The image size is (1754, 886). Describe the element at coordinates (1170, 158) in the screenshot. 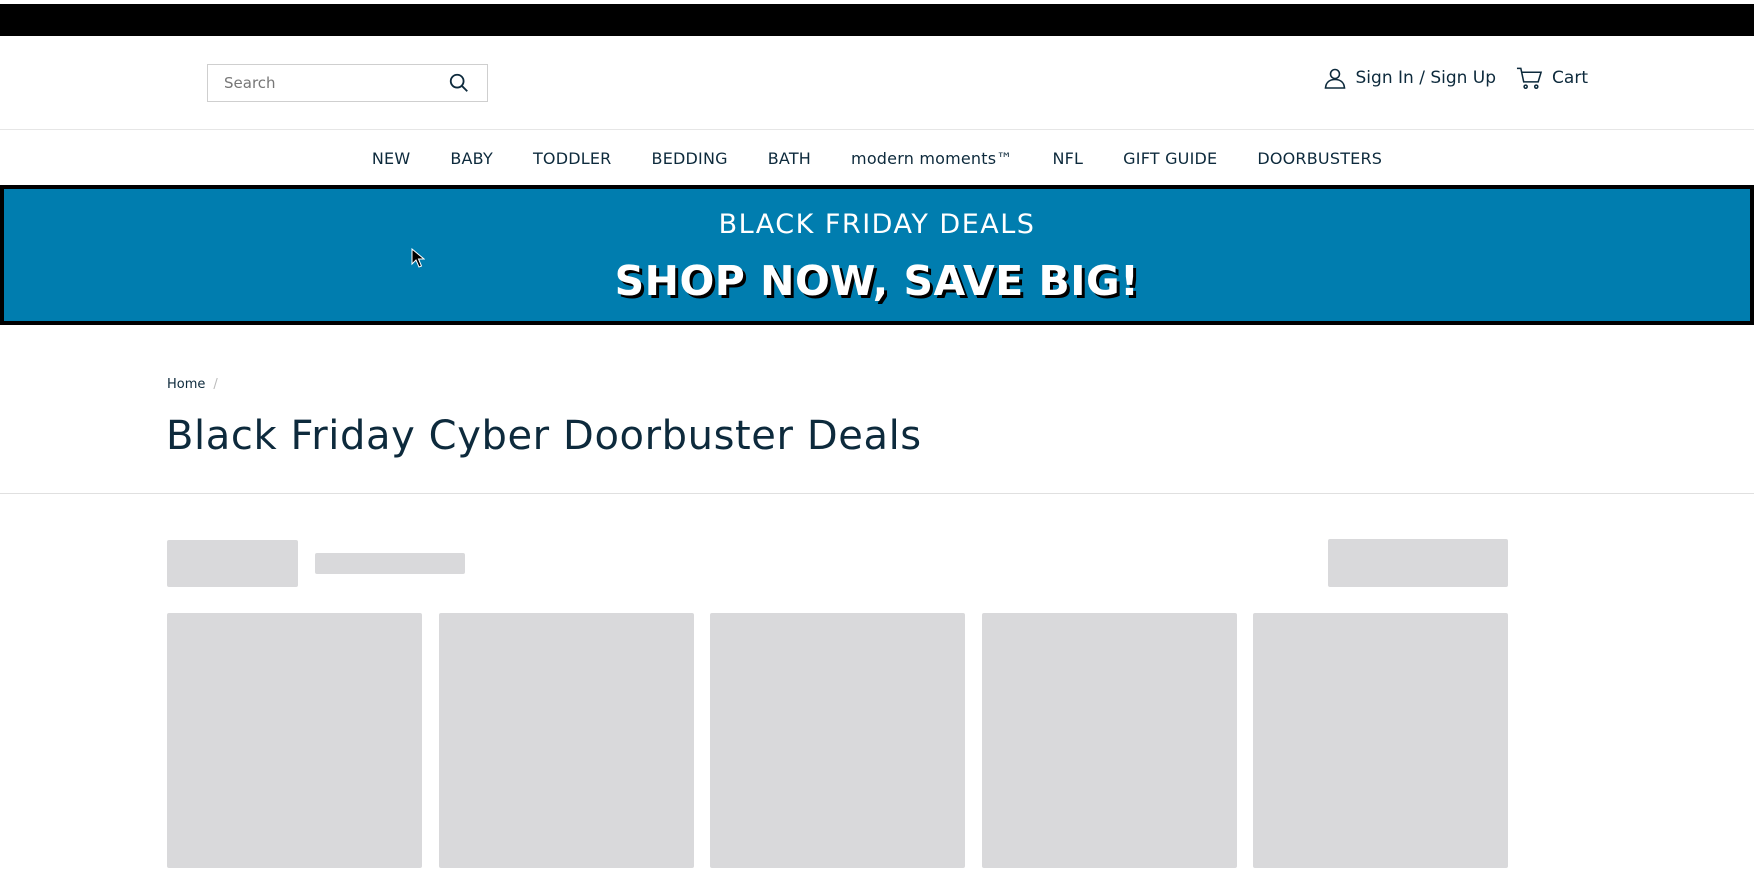

I see `nav-item-gift-guide: GIFT GUIDE` at that location.